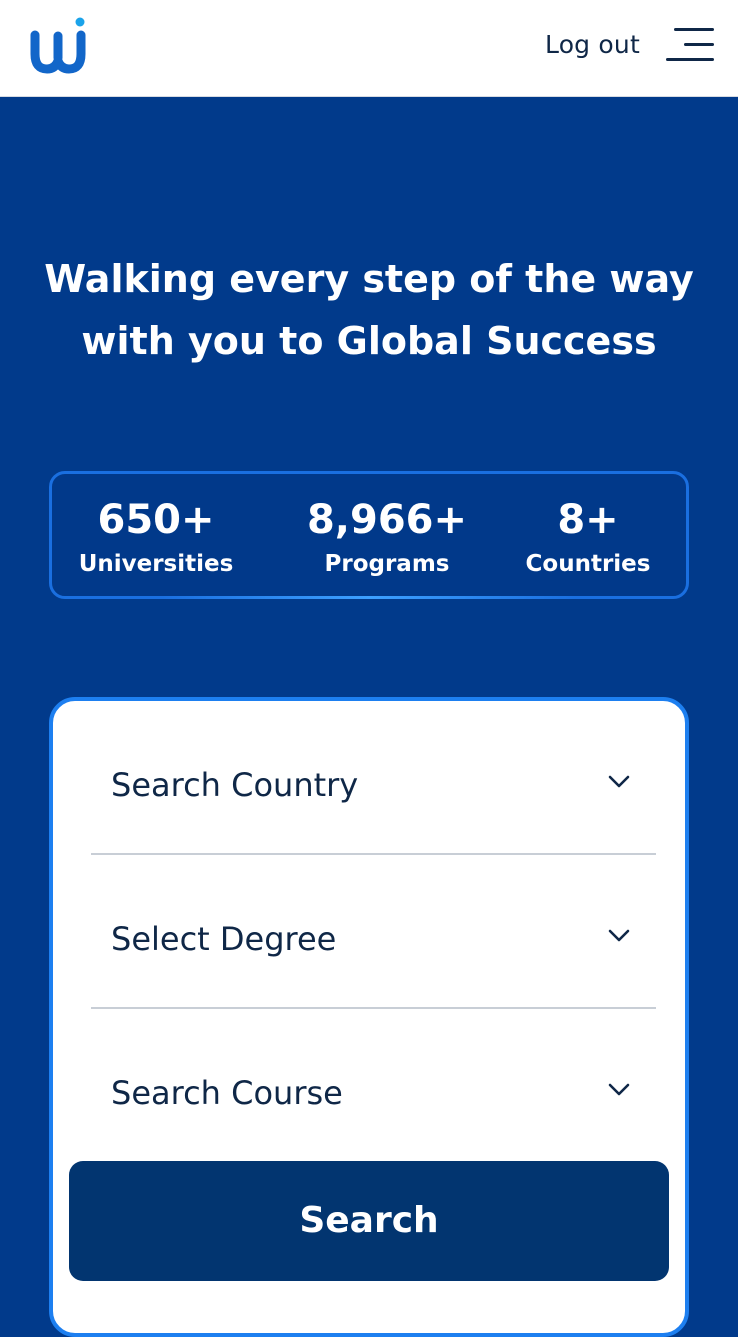  Describe the element at coordinates (588, 520) in the screenshot. I see `stat-value: 8+` at that location.